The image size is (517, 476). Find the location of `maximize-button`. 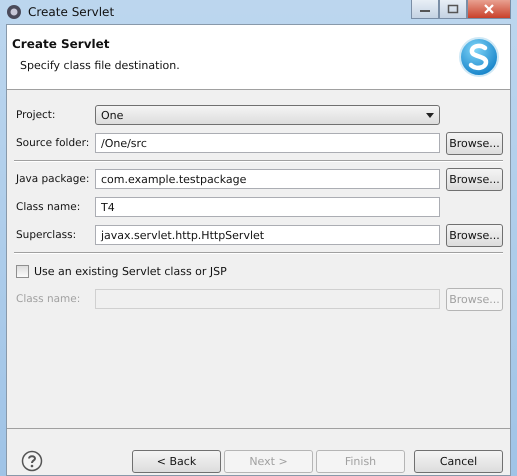

maximize-button is located at coordinates (453, 9).